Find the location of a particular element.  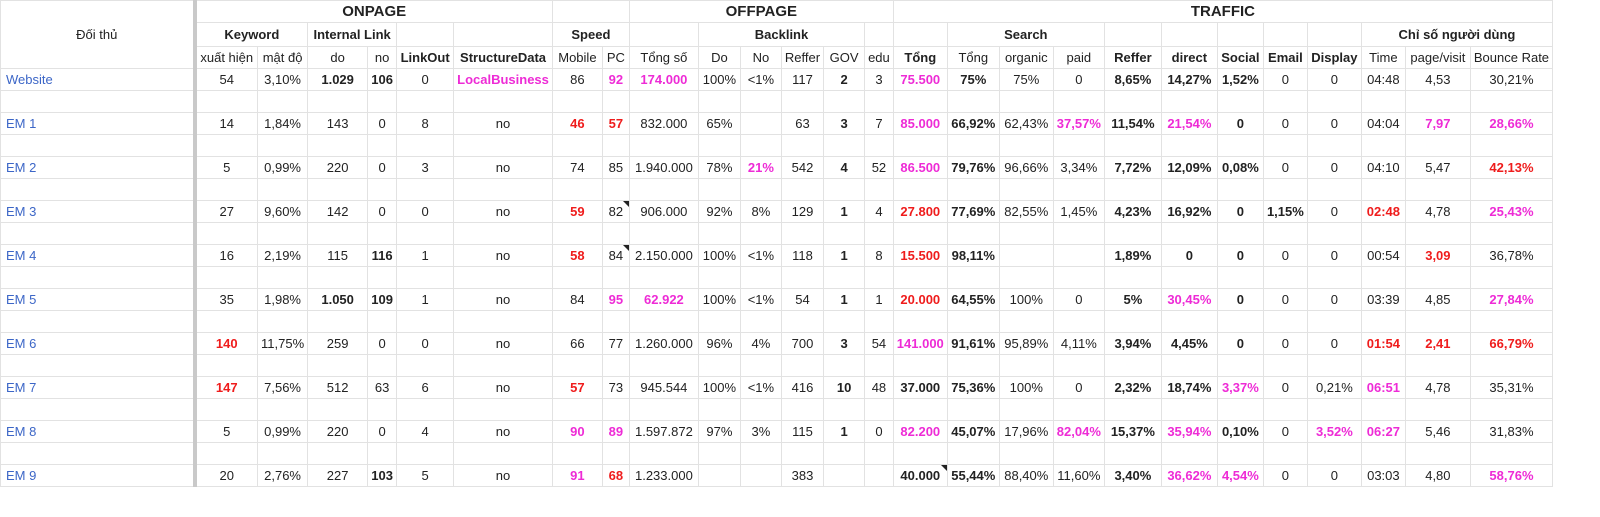

table-cell: 03:39 is located at coordinates (1383, 299).